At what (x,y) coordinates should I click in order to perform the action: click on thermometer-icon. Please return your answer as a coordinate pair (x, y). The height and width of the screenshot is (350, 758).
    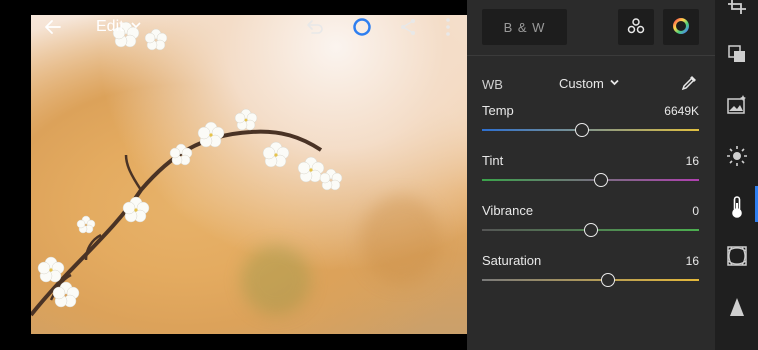
    Looking at the image, I should click on (736, 207).